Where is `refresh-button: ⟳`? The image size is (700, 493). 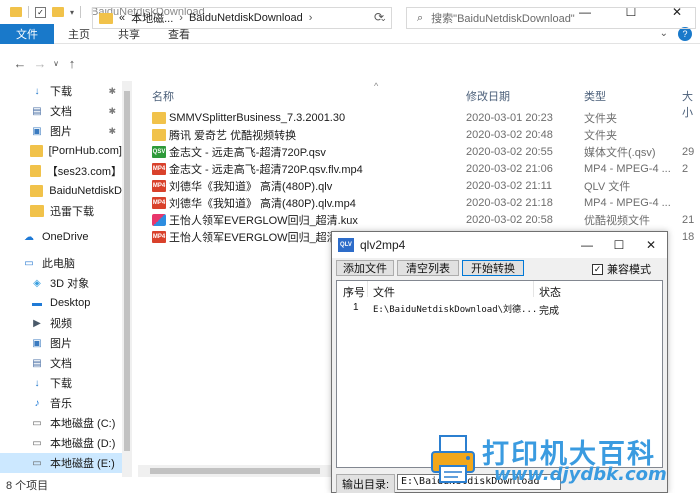
refresh-button: ⟳ is located at coordinates (379, 17).